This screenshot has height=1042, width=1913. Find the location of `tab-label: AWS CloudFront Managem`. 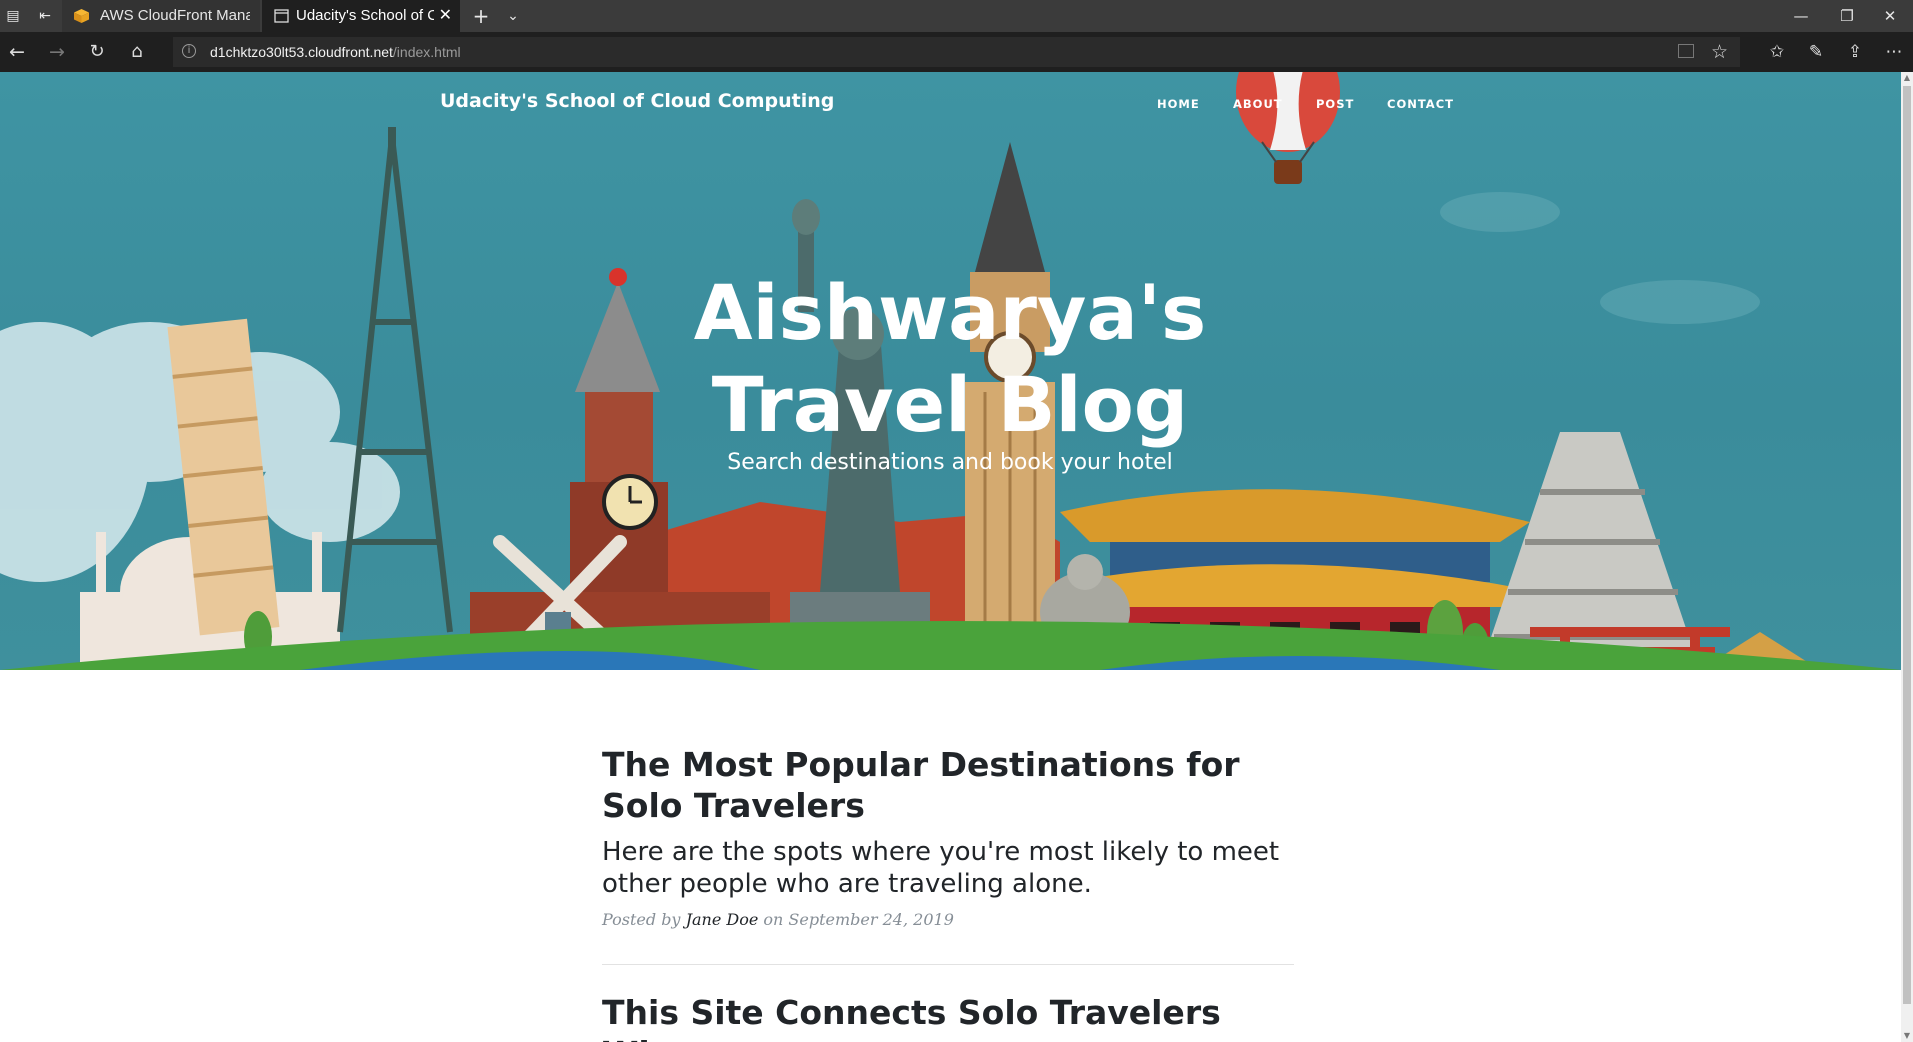

tab-label: AWS CloudFront Managem is located at coordinates (175, 15).